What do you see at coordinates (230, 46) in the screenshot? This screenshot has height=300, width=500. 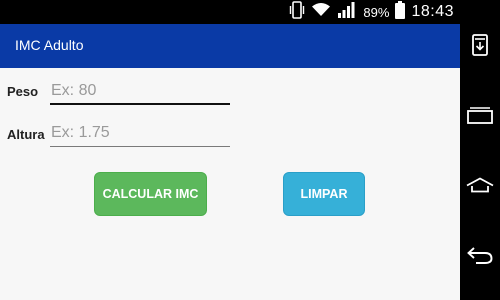 I see `app-bar: IMC Adulto` at bounding box center [230, 46].